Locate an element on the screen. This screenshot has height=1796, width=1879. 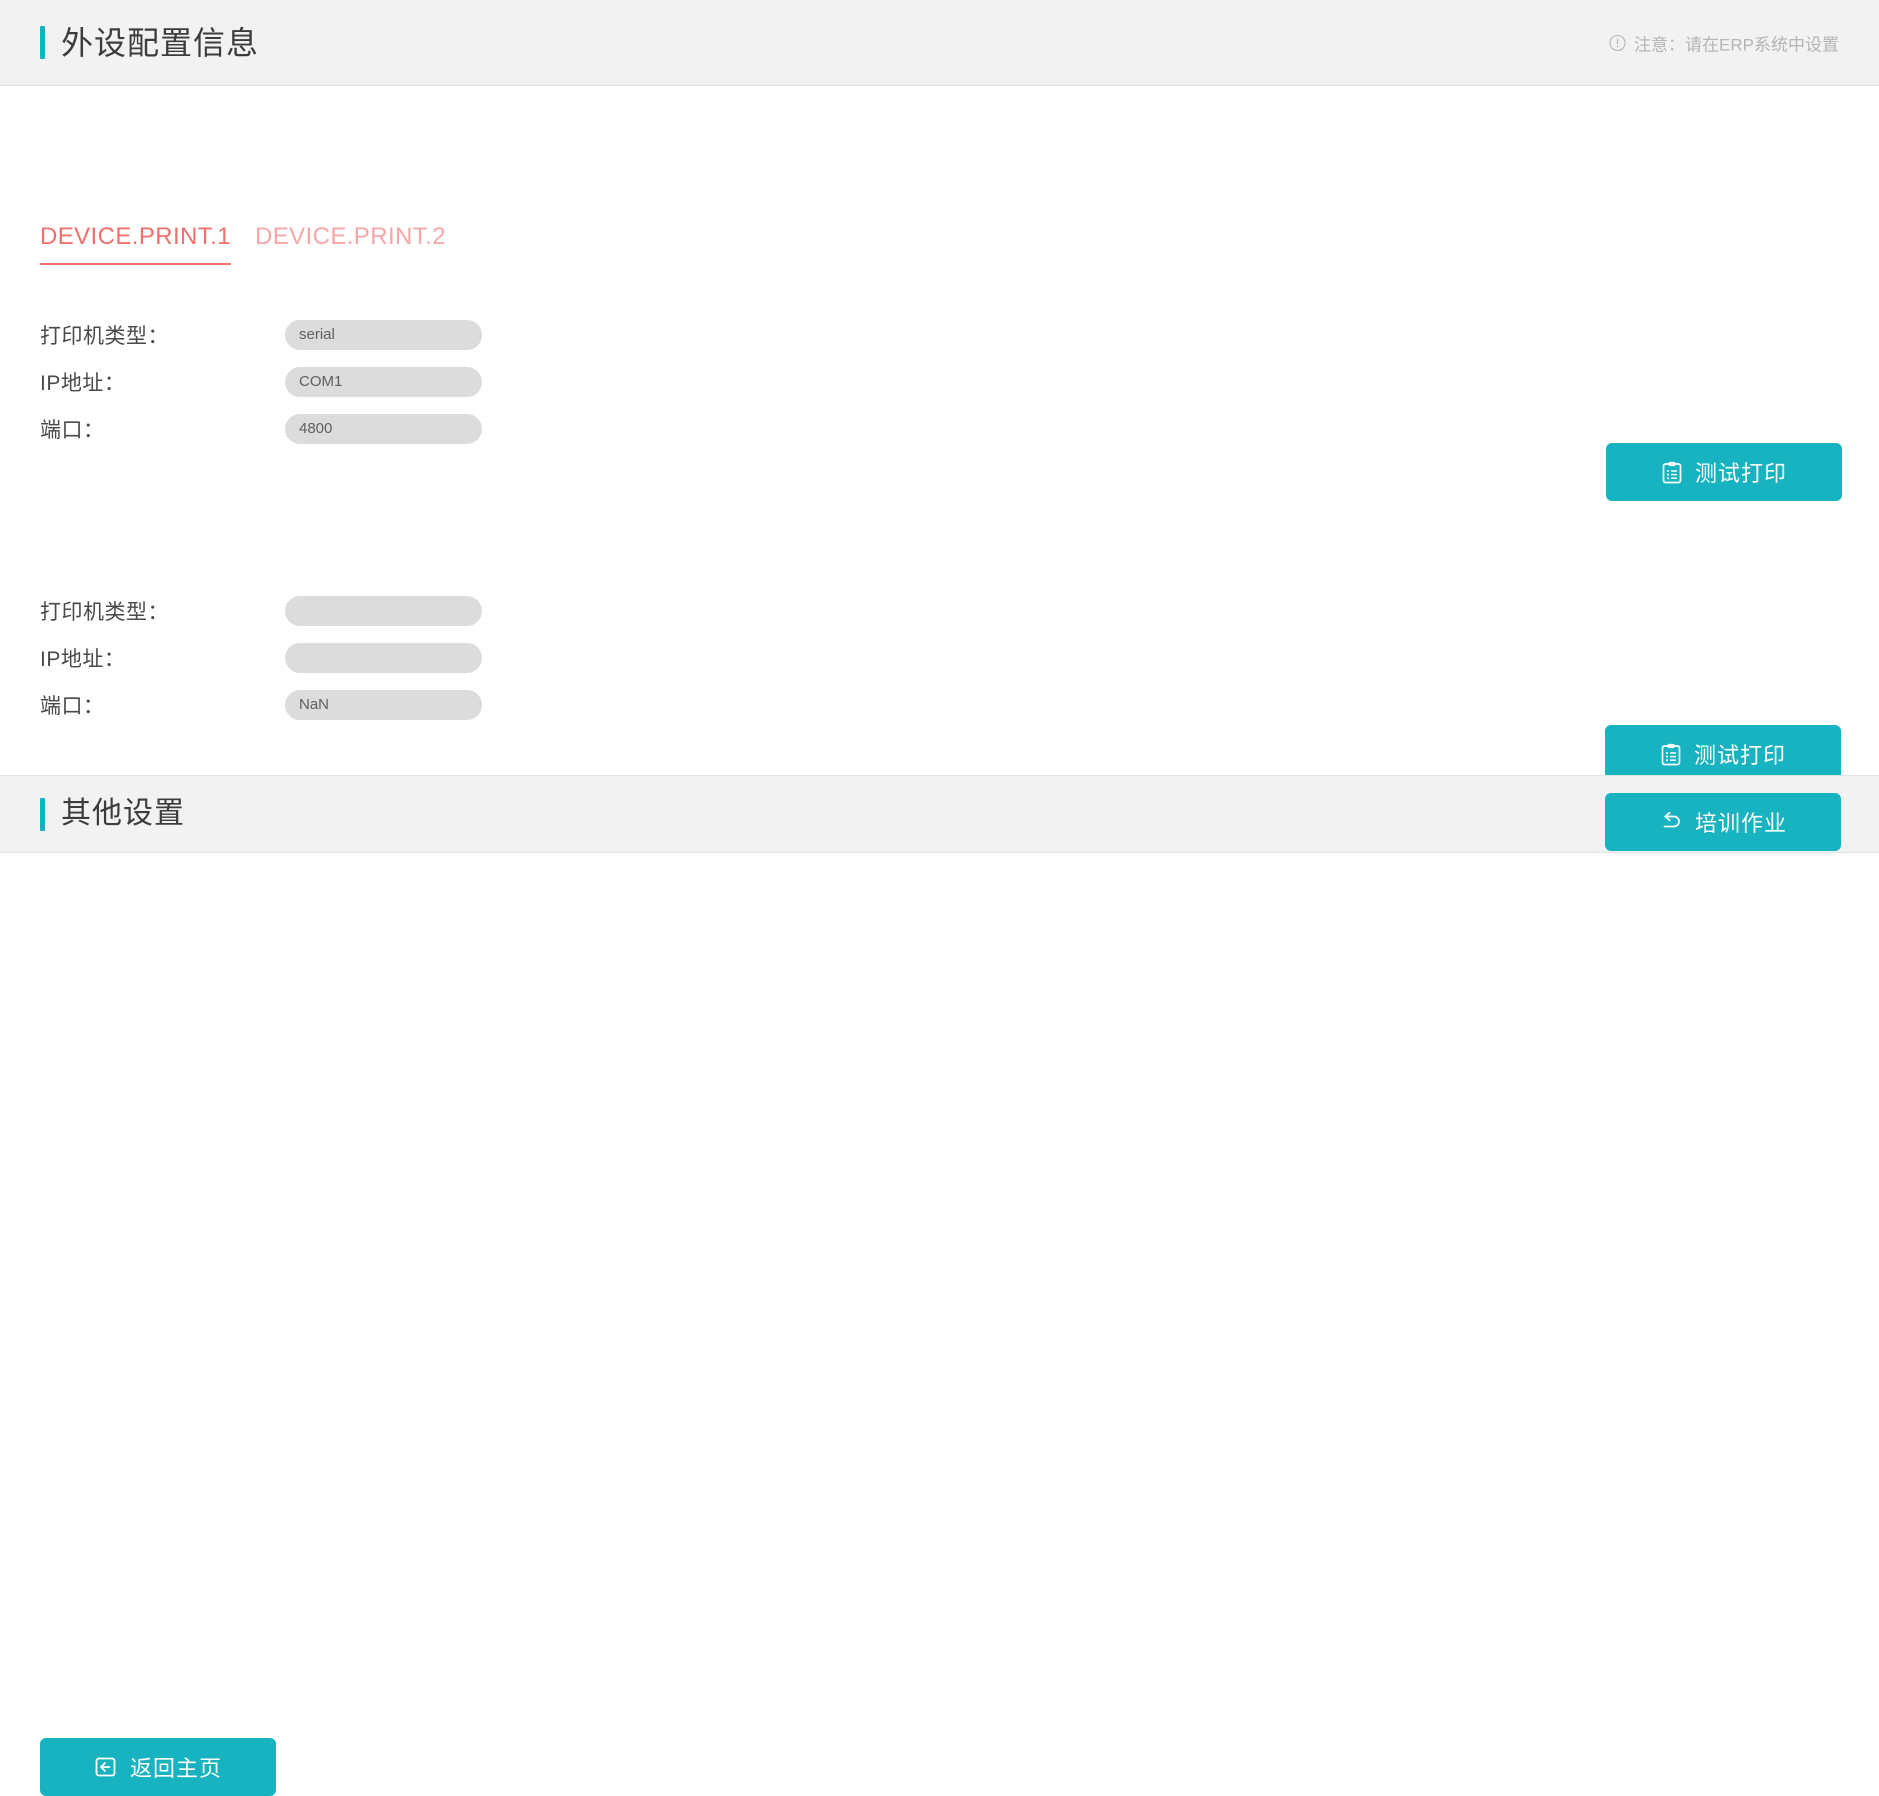
back-home-button-label: 返回主页 is located at coordinates (175, 1768).